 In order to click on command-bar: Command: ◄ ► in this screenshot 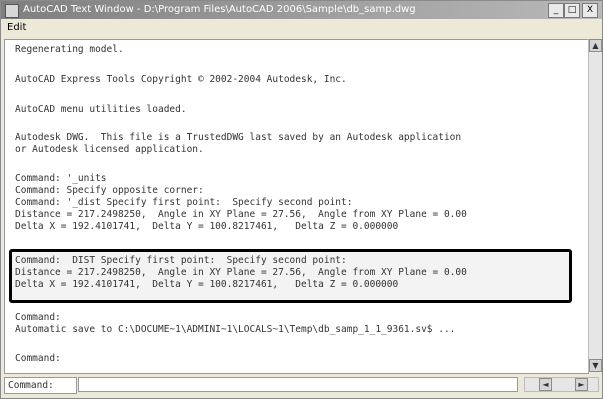, I will do `click(302, 385)`.